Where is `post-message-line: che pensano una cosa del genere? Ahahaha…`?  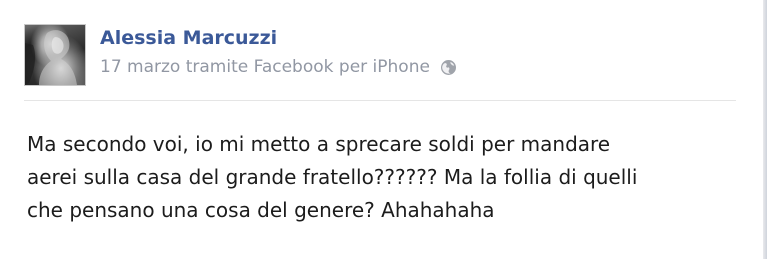 post-message-line: che pensano una cosa del genere? Ahahaha… is located at coordinates (261, 210).